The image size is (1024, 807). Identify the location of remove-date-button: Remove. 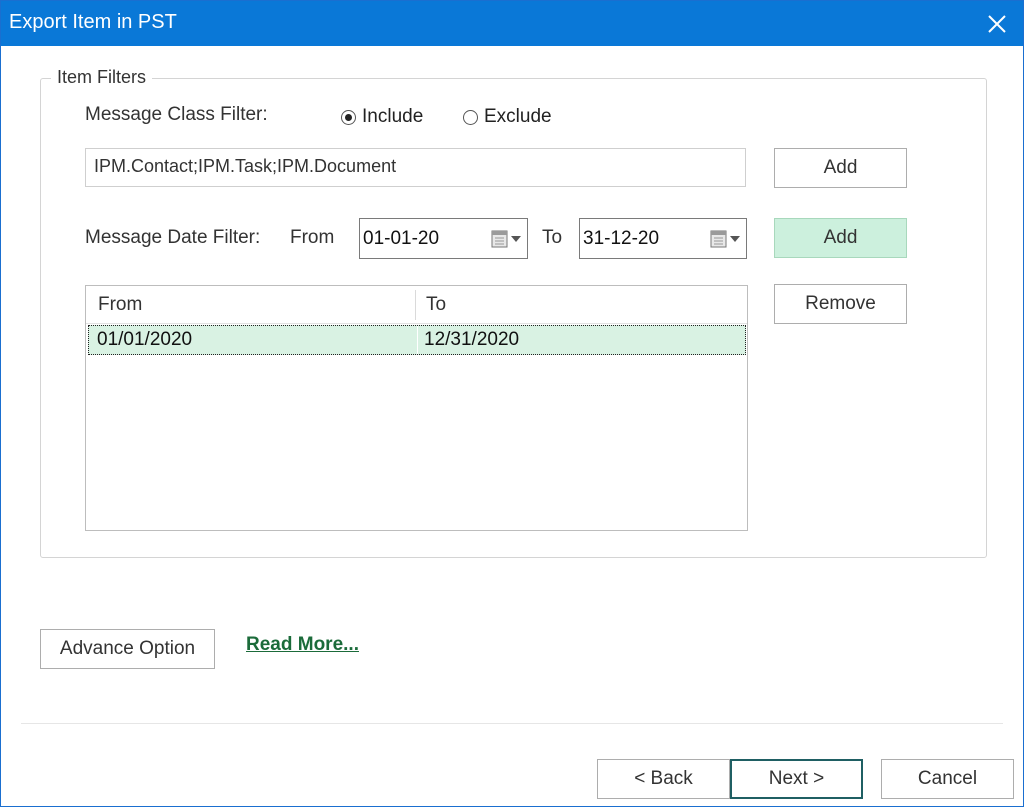
(840, 304).